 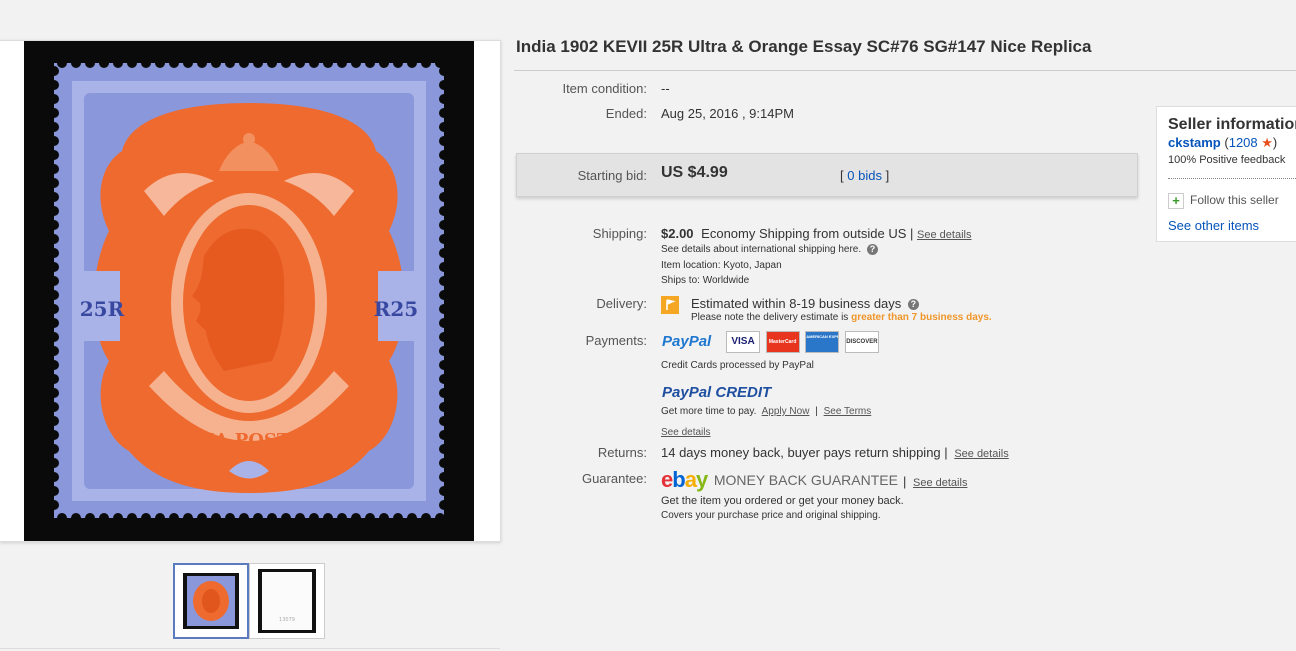 I want to click on delivery-note-text: Please note the delivery estimate is, so click(x=771, y=317).